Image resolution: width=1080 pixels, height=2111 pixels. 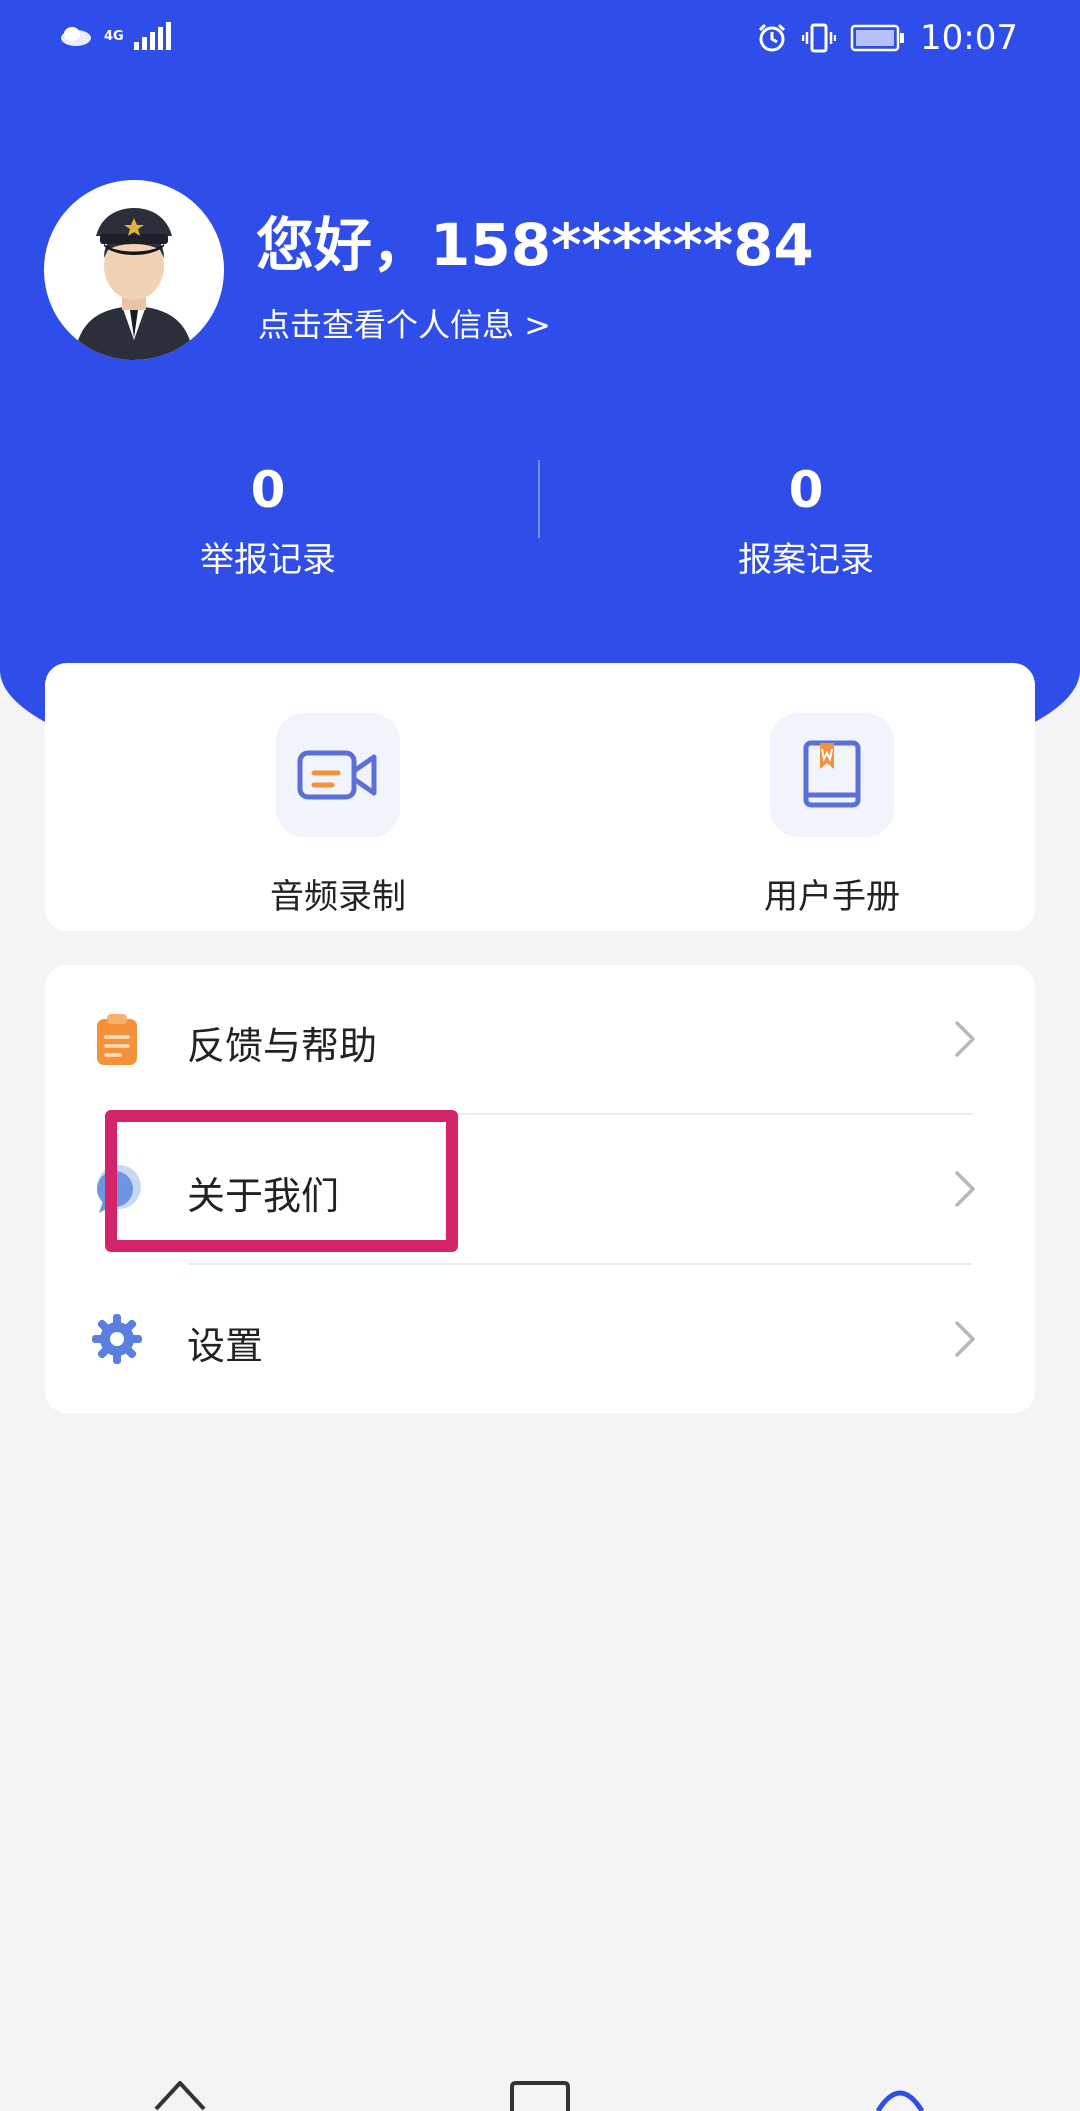 What do you see at coordinates (806, 520) in the screenshot?
I see `stat-case-records: 0 报案记录` at bounding box center [806, 520].